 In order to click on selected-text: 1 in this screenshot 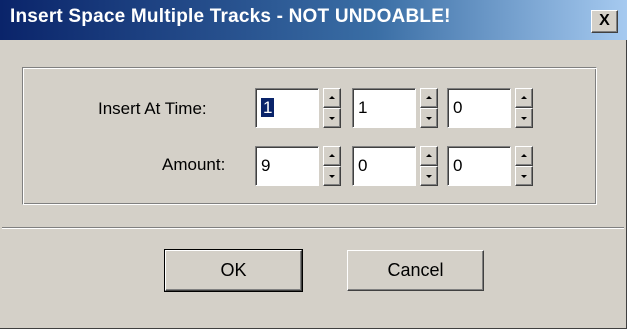, I will do `click(268, 107)`.